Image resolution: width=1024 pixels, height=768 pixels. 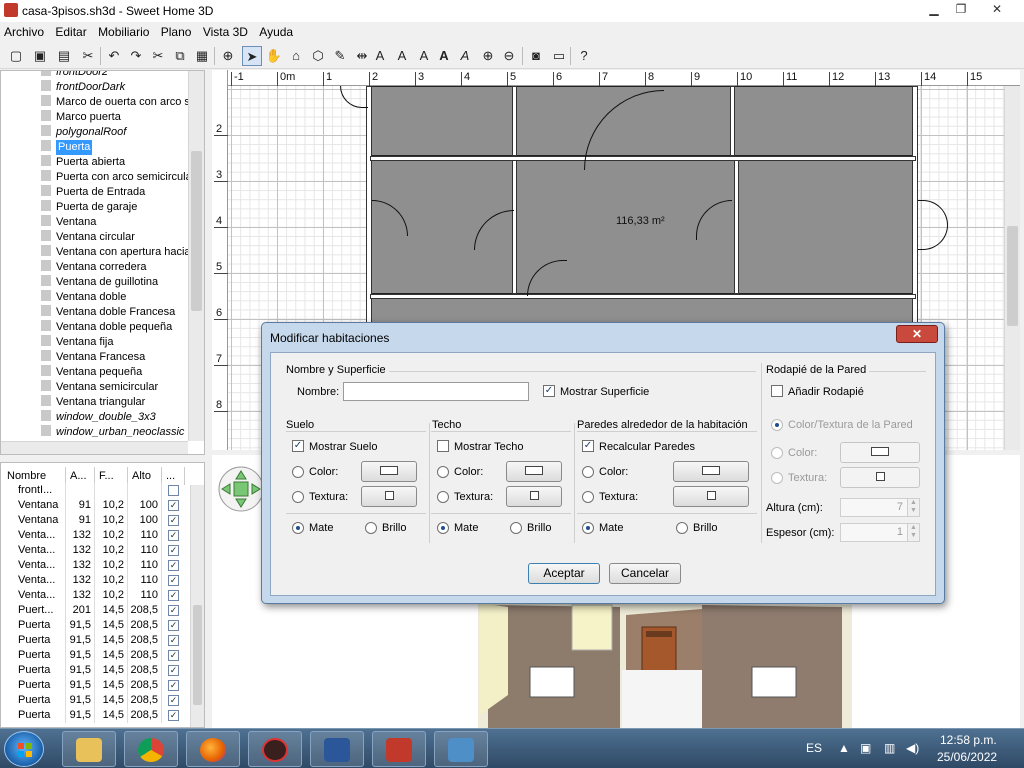 I want to click on create-polylines-icon: ✎, so click(x=340, y=56).